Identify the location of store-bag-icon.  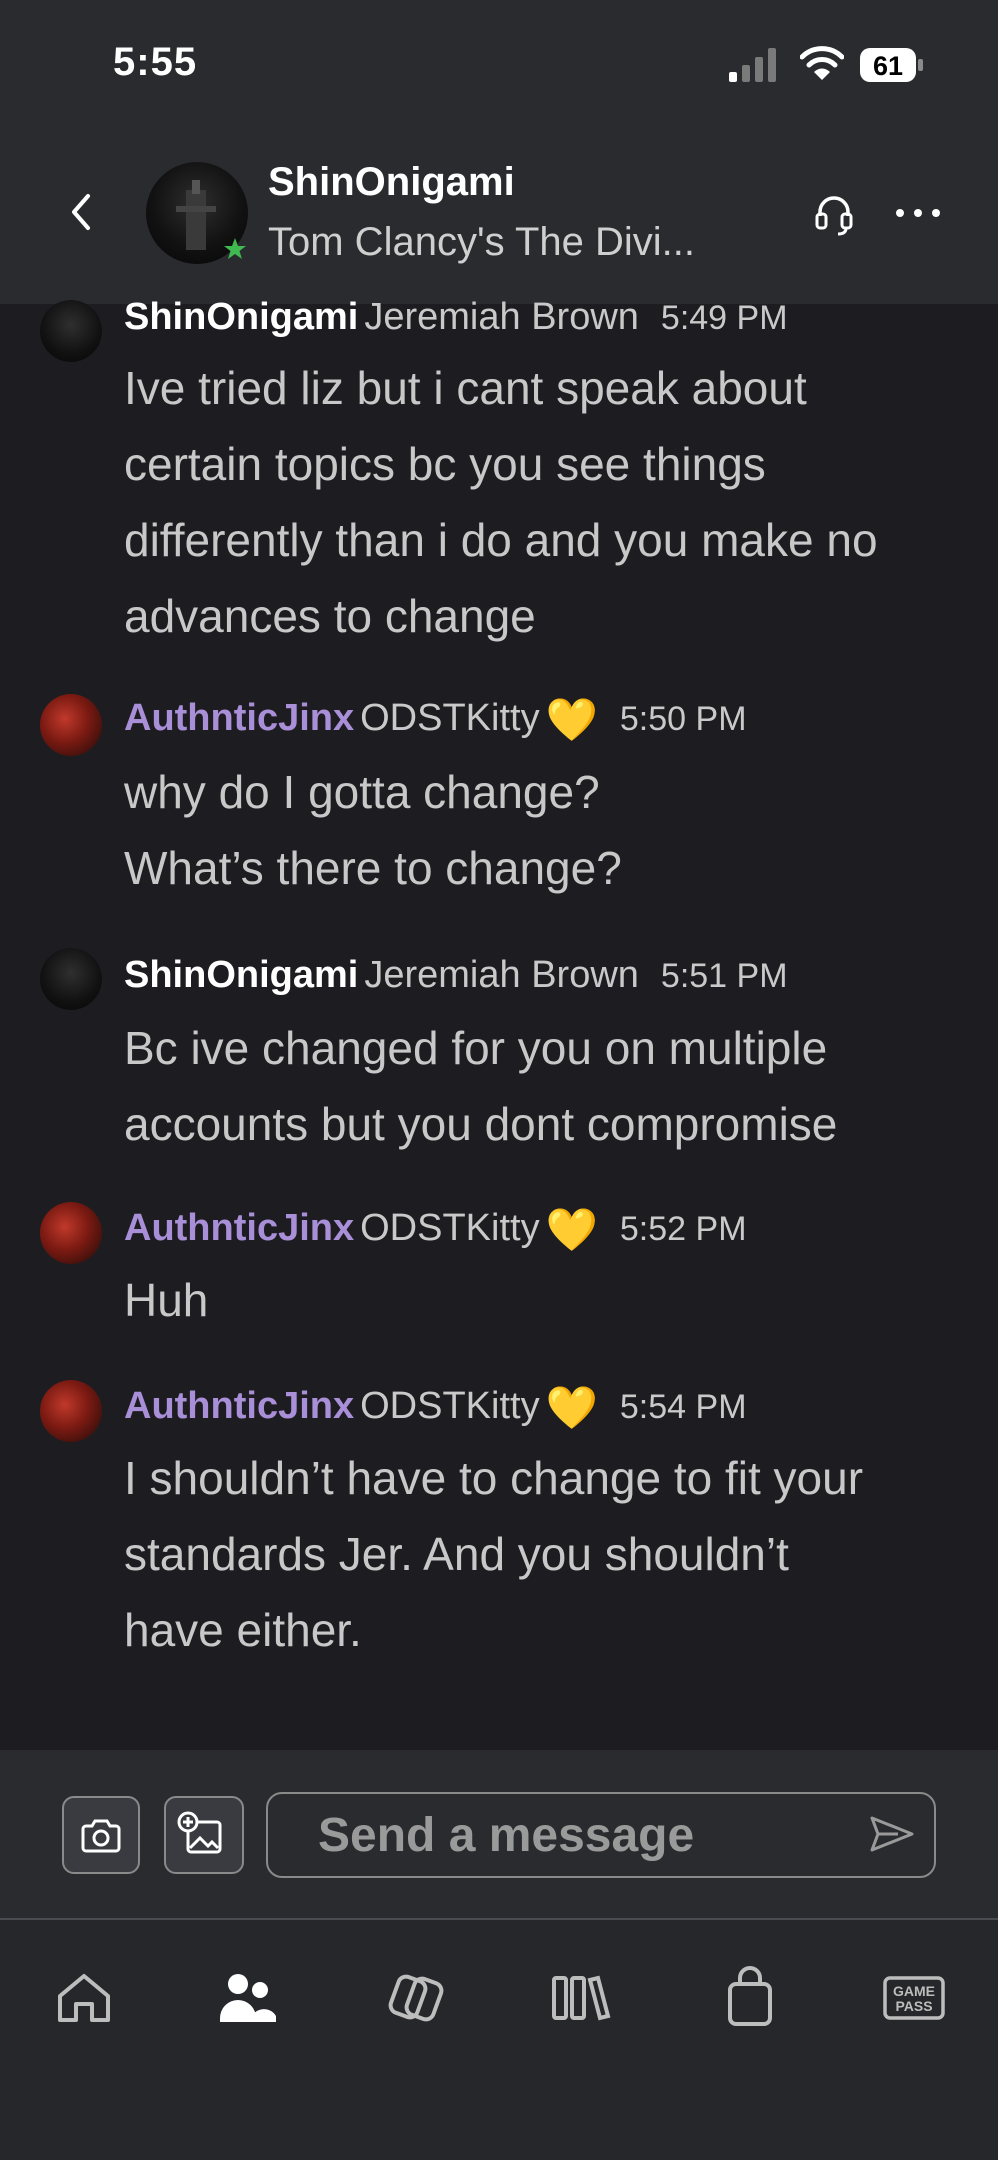
(750, 1996).